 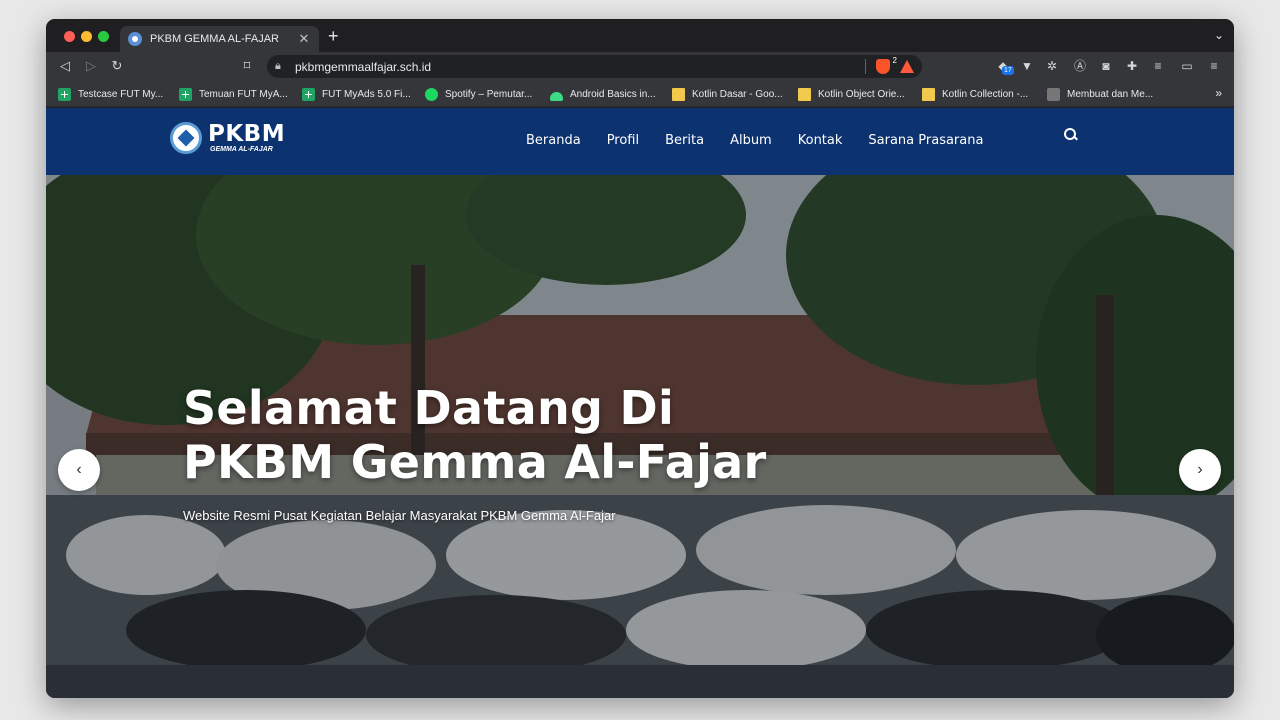 I want to click on menu-album: Album, so click(x=751, y=140).